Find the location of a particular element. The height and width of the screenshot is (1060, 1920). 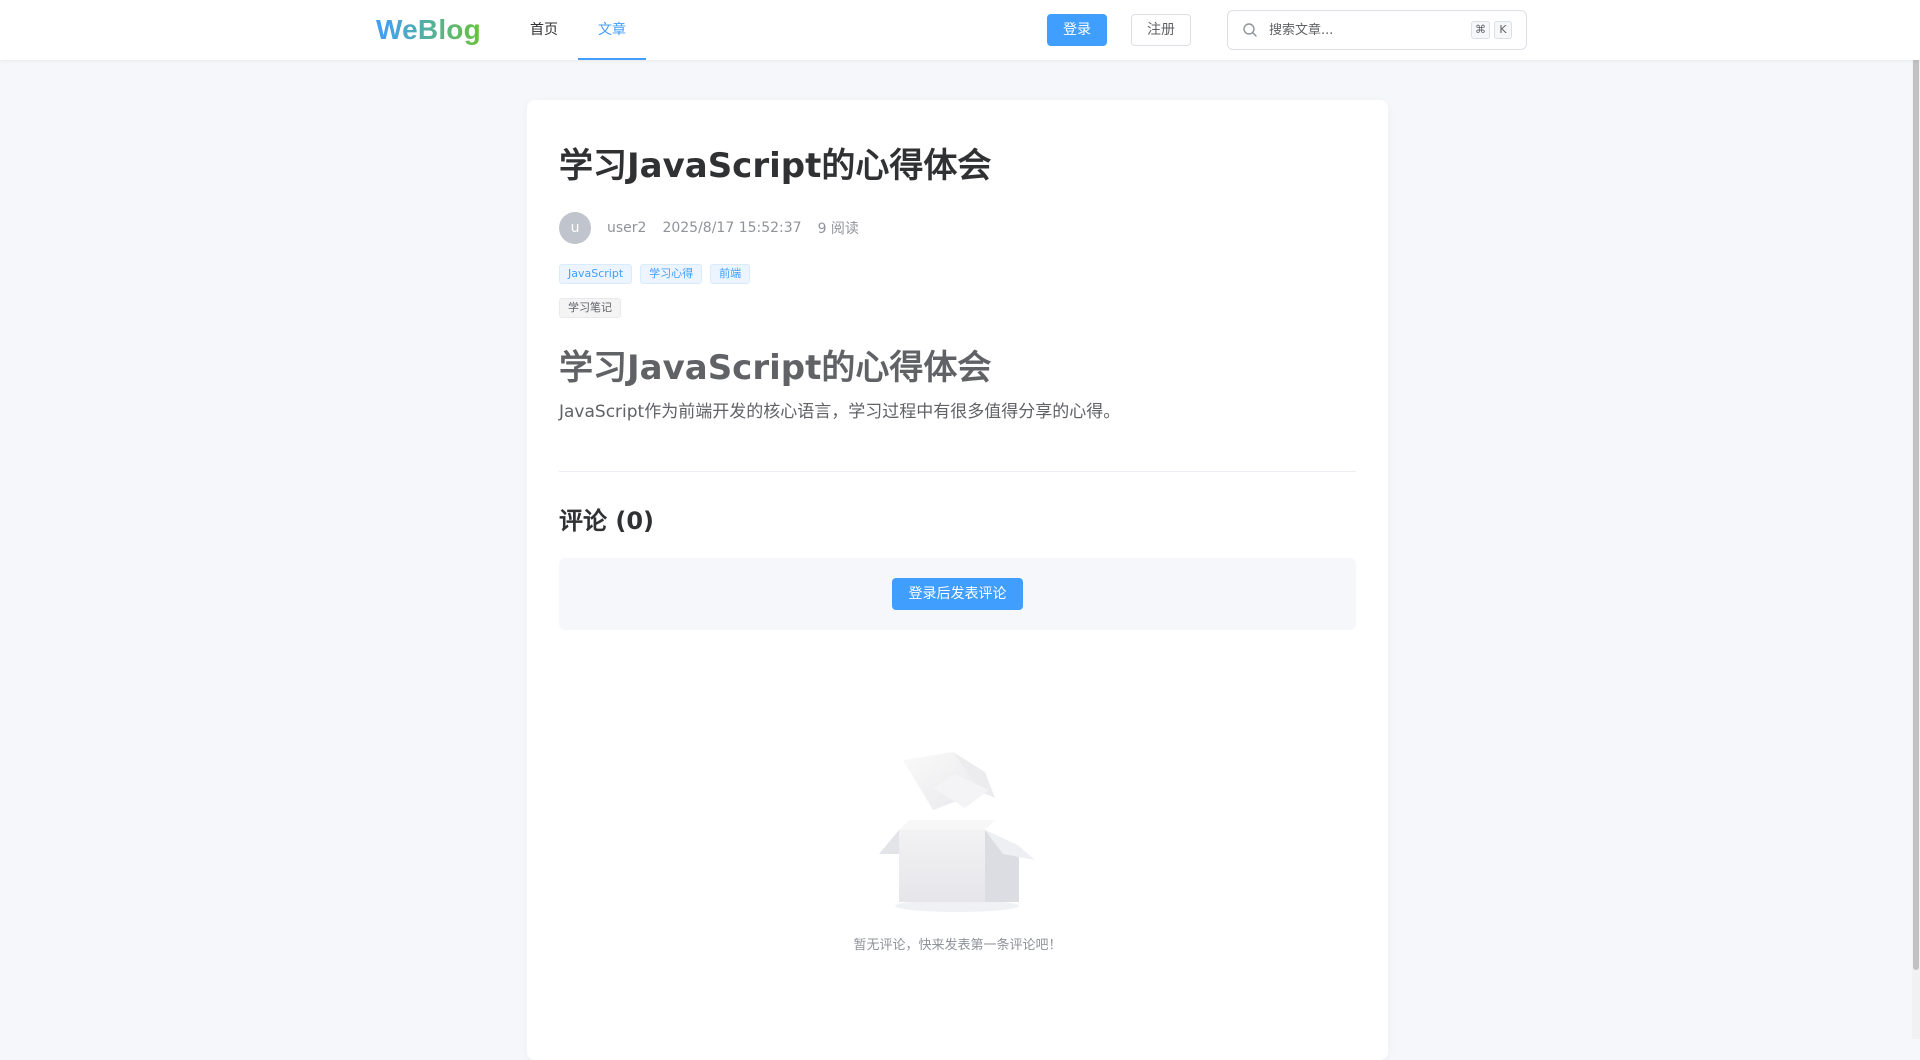

author-name: user2 is located at coordinates (626, 228).